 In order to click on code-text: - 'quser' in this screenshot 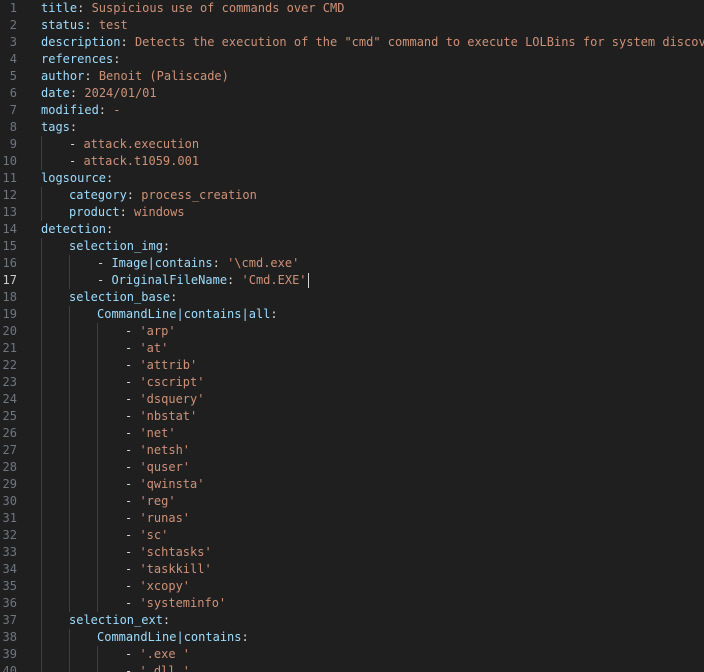, I will do `click(414, 467)`.